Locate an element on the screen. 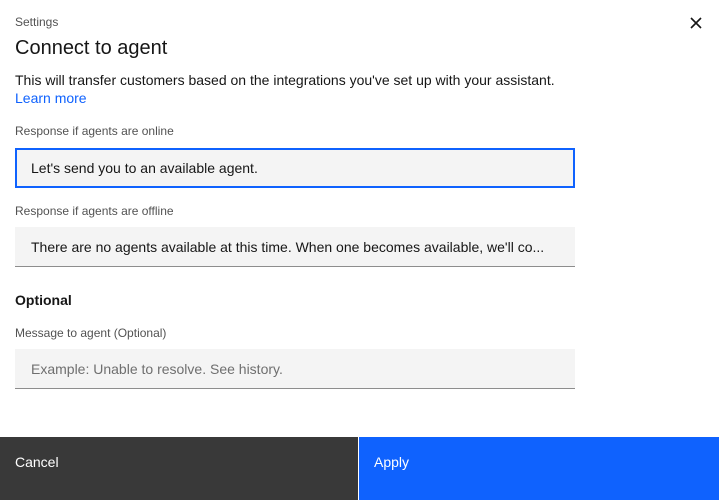  offline-response-input is located at coordinates (295, 247).